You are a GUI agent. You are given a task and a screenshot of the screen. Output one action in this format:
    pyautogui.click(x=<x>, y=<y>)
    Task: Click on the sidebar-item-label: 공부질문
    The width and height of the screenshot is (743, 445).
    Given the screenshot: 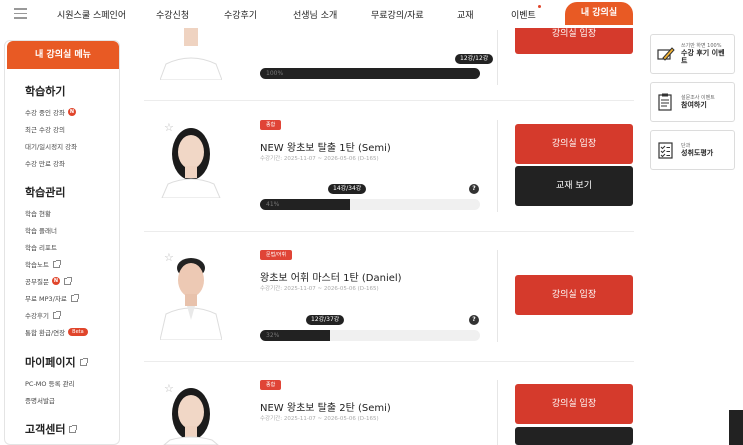 What is the action you would take?
    pyautogui.click(x=37, y=282)
    